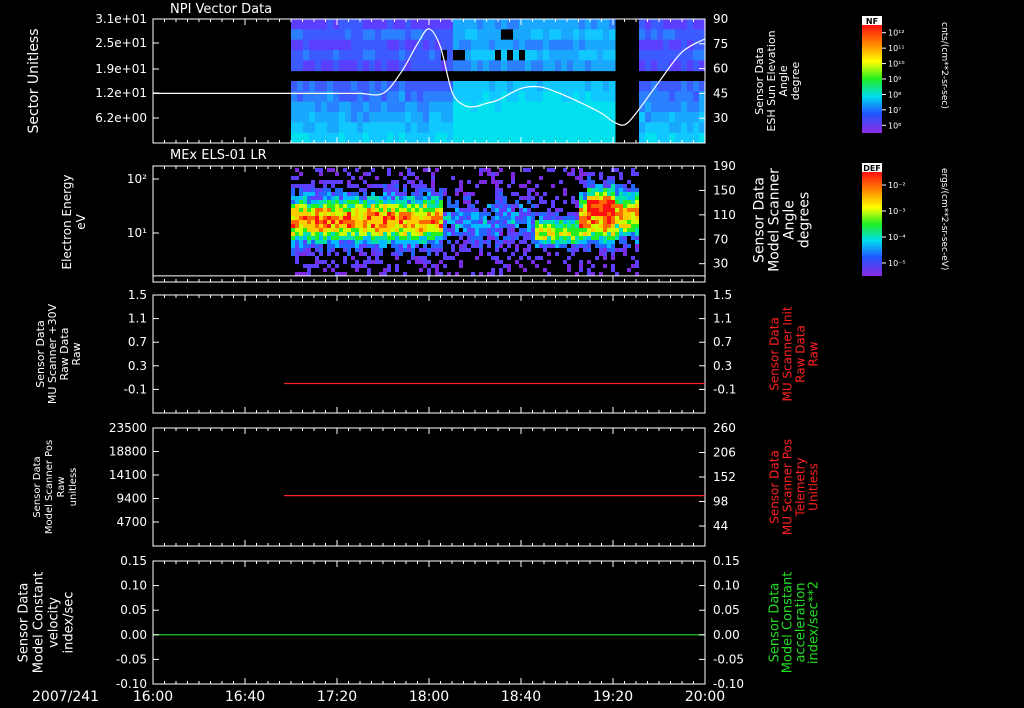  What do you see at coordinates (720, 239) in the screenshot?
I see `tick-label: 70` at bounding box center [720, 239].